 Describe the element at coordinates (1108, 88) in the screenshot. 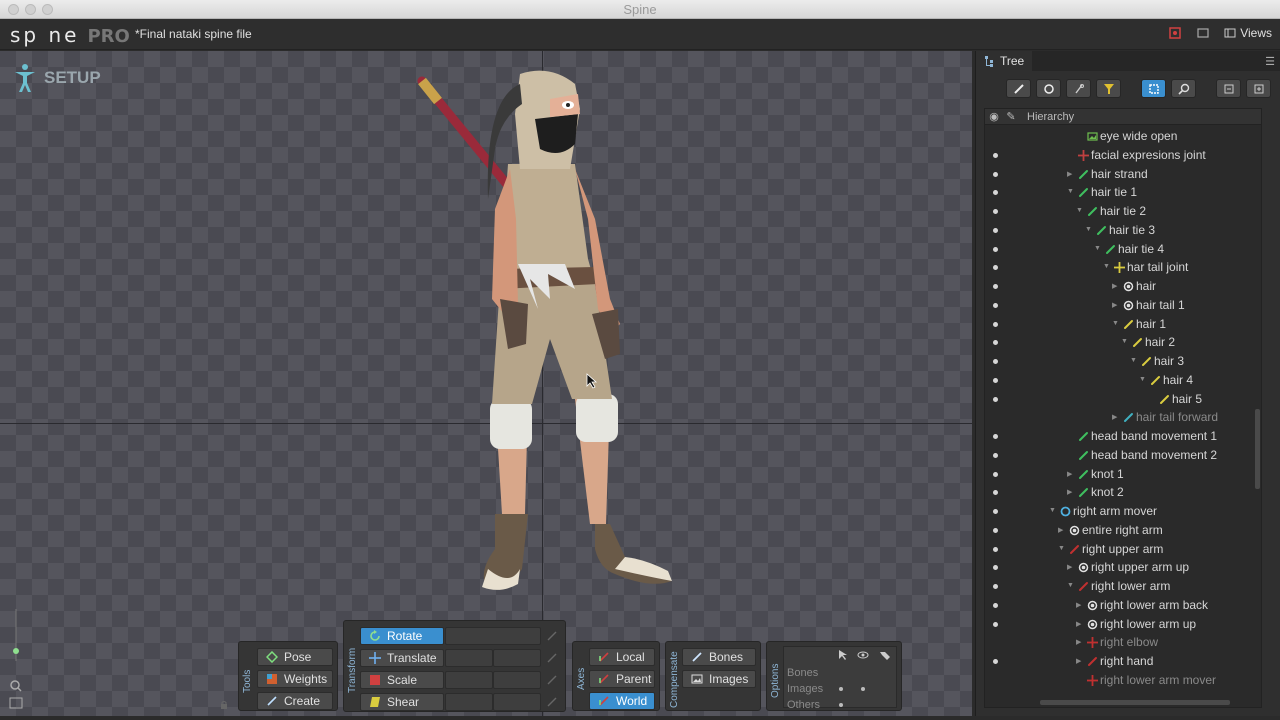

I see `filter-constraints-button` at that location.